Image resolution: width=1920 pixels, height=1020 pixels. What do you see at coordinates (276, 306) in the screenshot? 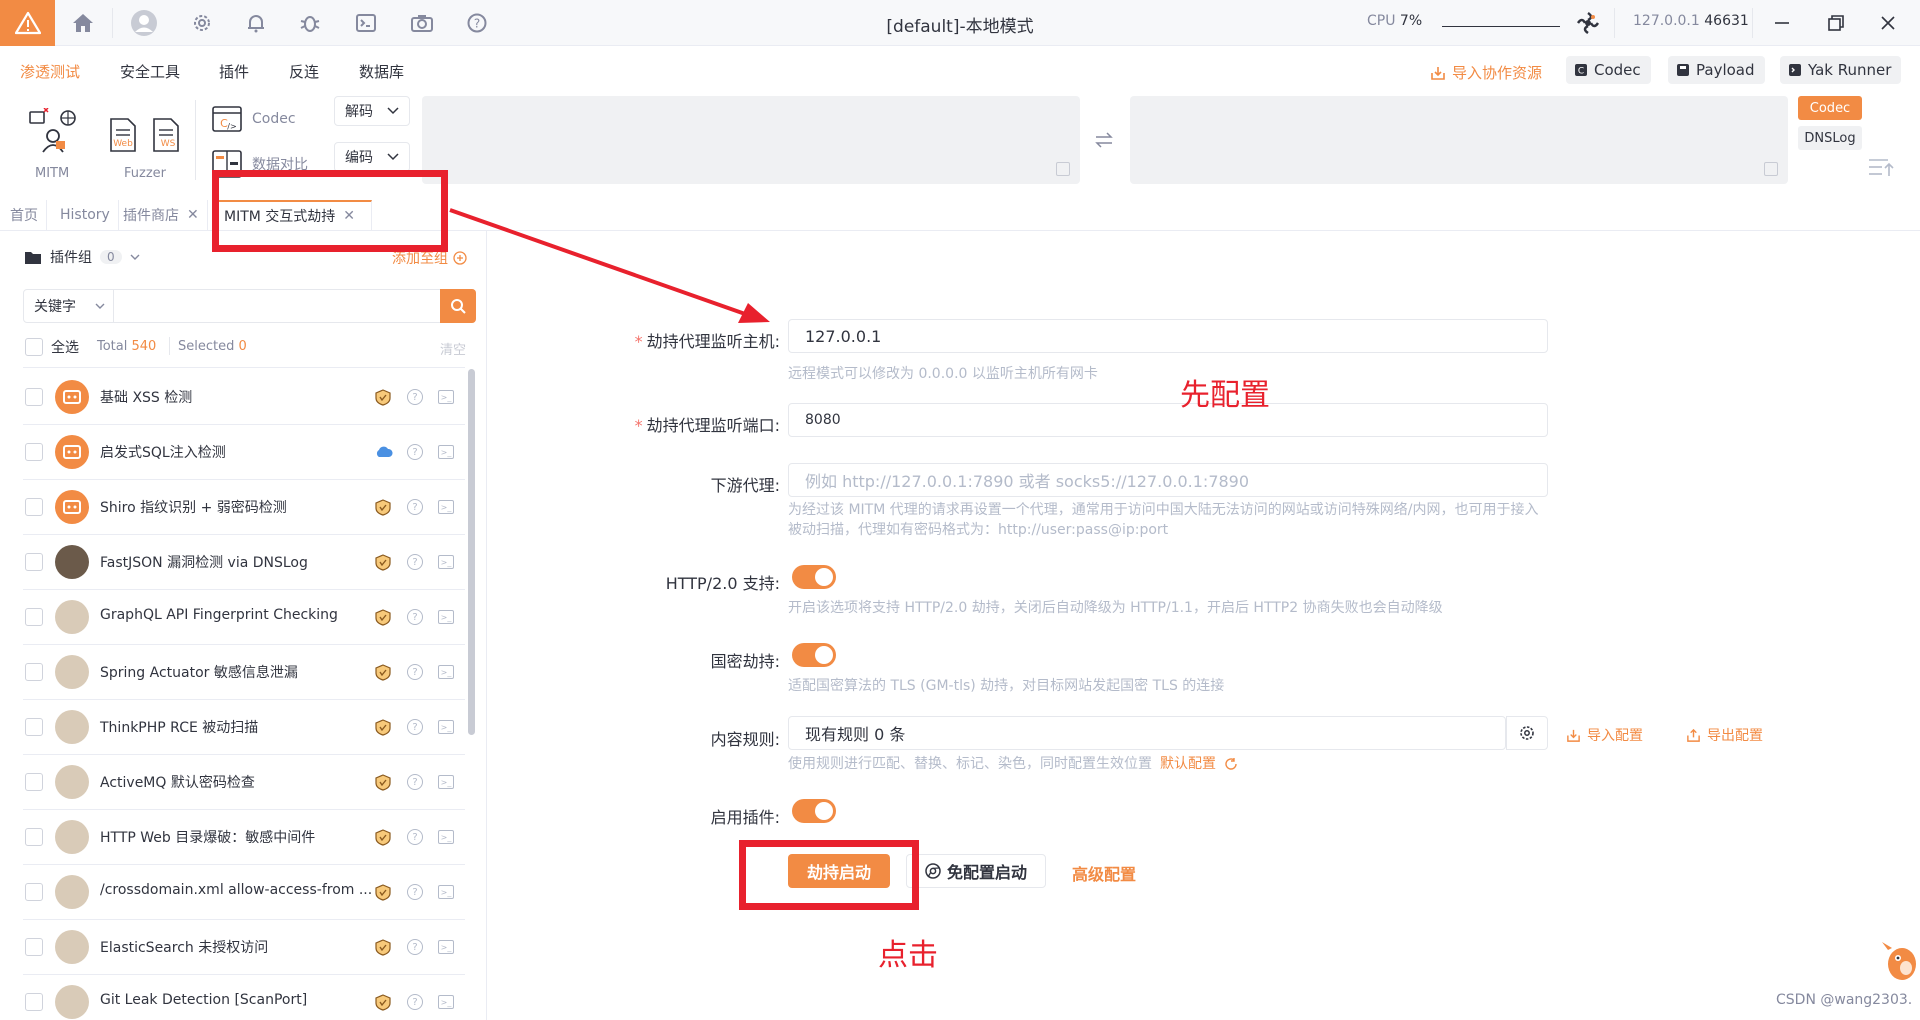
I see `search-input` at bounding box center [276, 306].